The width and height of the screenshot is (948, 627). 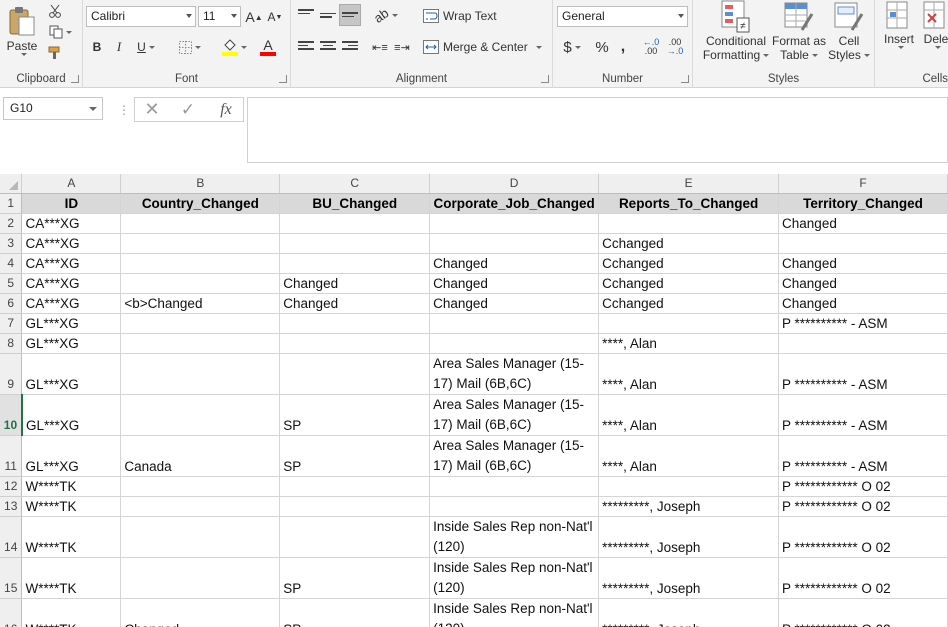 What do you see at coordinates (651, 47) in the screenshot?
I see `increase-decimal-button: ←.0.00` at bounding box center [651, 47].